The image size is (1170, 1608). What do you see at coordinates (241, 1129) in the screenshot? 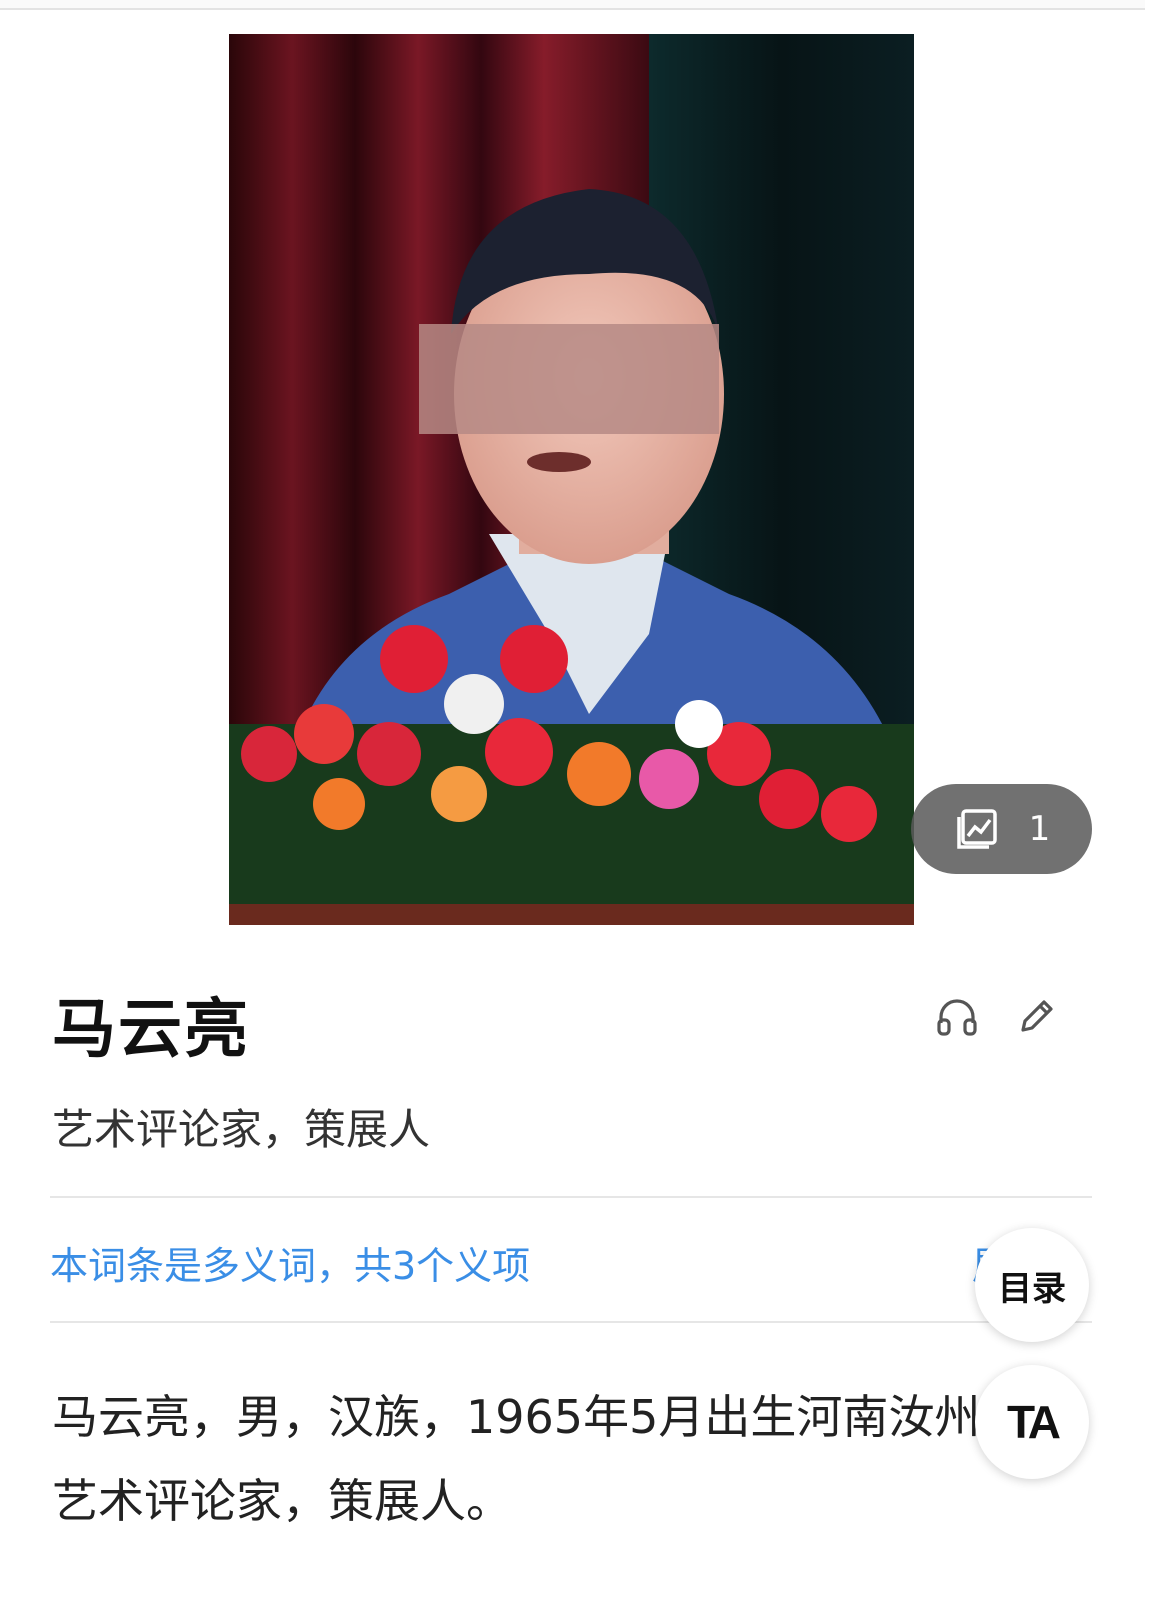
I see `page-subtitle: 艺术评论家，策展人` at bounding box center [241, 1129].